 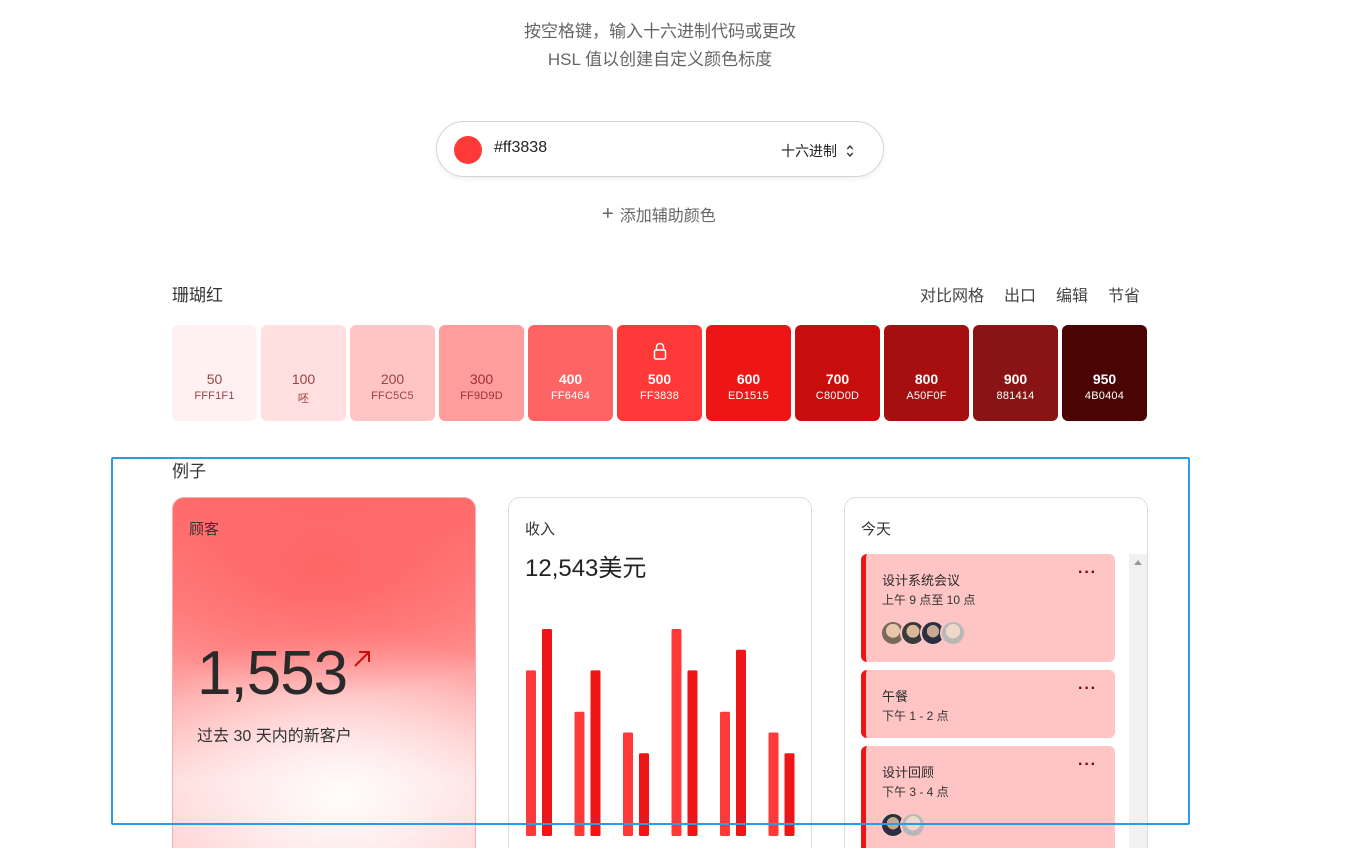 What do you see at coordinates (608, 214) in the screenshot?
I see `plus-icon: +` at bounding box center [608, 214].